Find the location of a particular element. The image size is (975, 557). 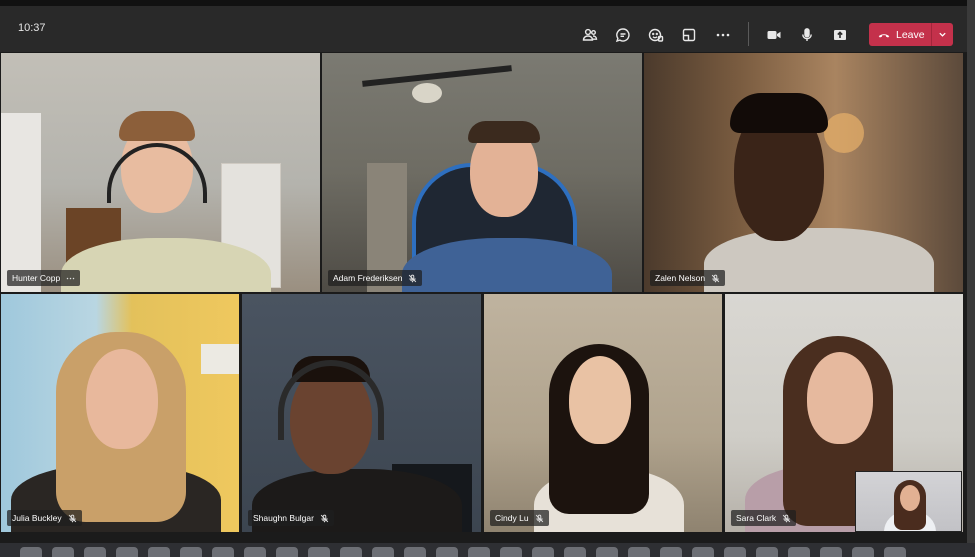

participant-name: Zalen Nelson is located at coordinates (680, 278).